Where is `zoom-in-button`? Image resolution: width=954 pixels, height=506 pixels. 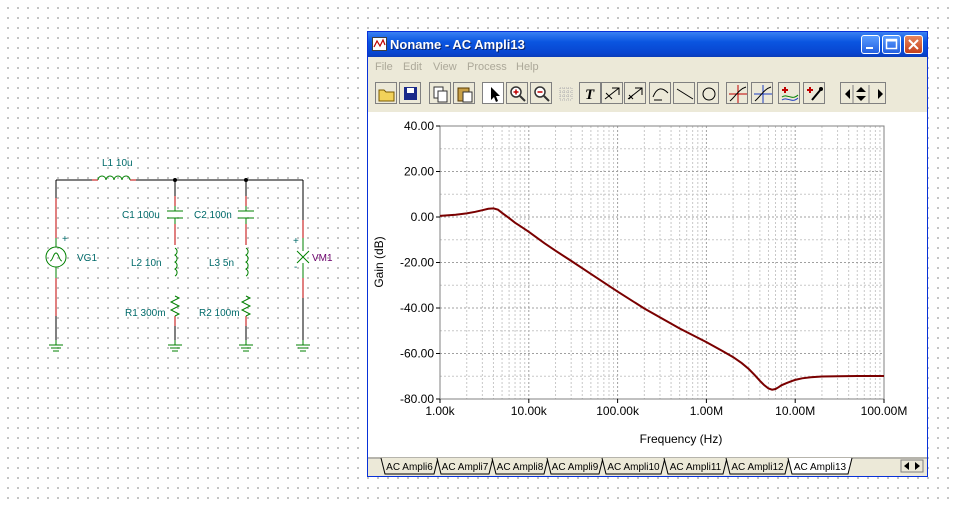 zoom-in-button is located at coordinates (517, 93).